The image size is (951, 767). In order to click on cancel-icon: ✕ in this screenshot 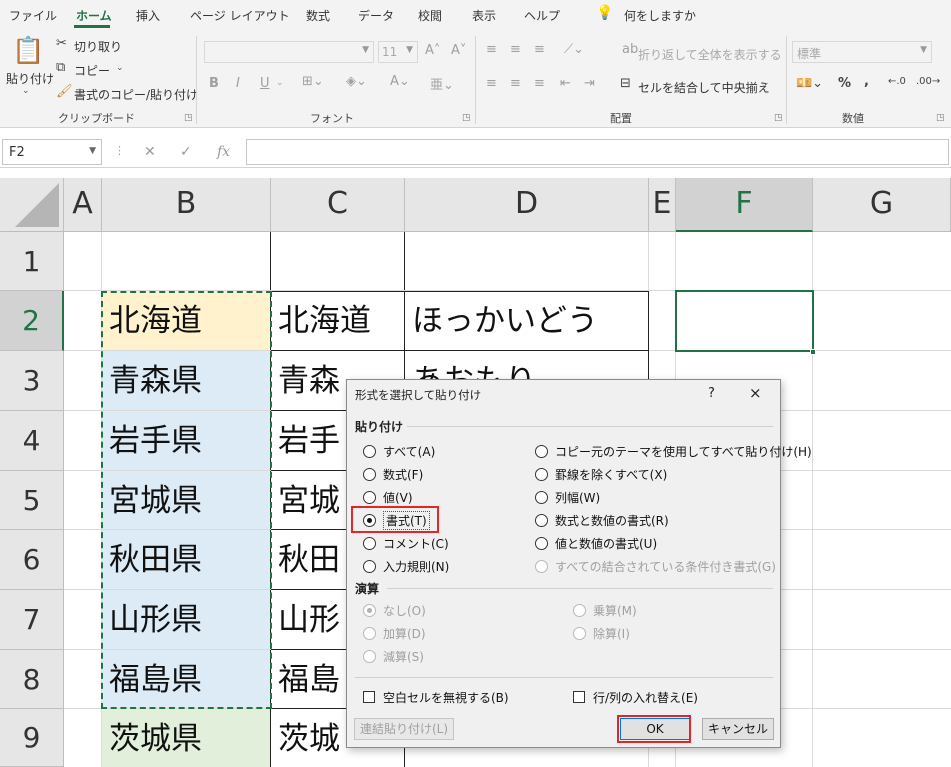, I will do `click(150, 152)`.